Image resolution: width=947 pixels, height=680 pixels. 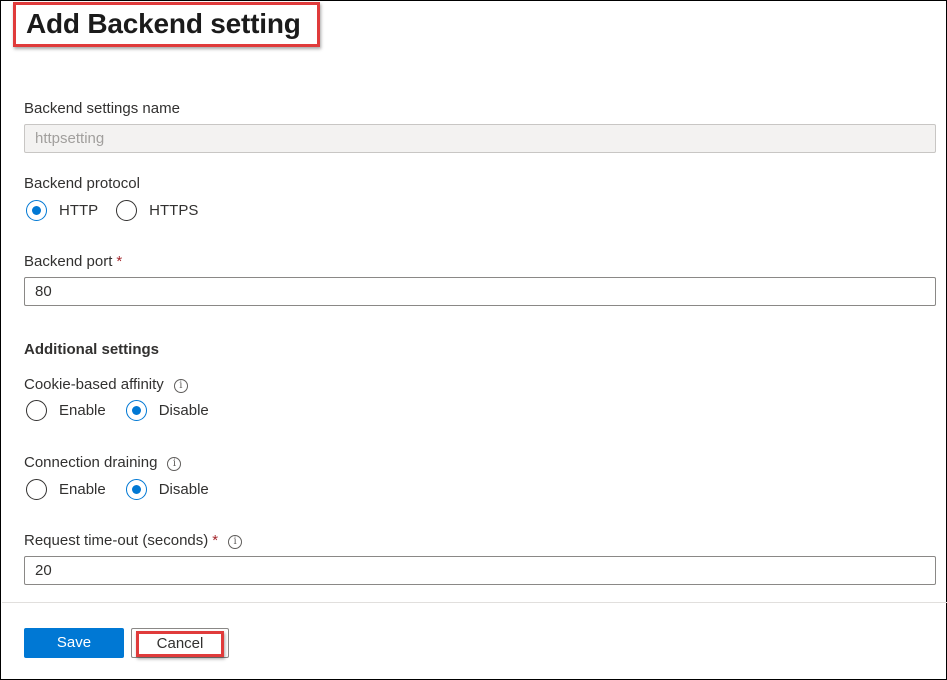 What do you see at coordinates (174, 210) in the screenshot?
I see `radio-label: HTTPS` at bounding box center [174, 210].